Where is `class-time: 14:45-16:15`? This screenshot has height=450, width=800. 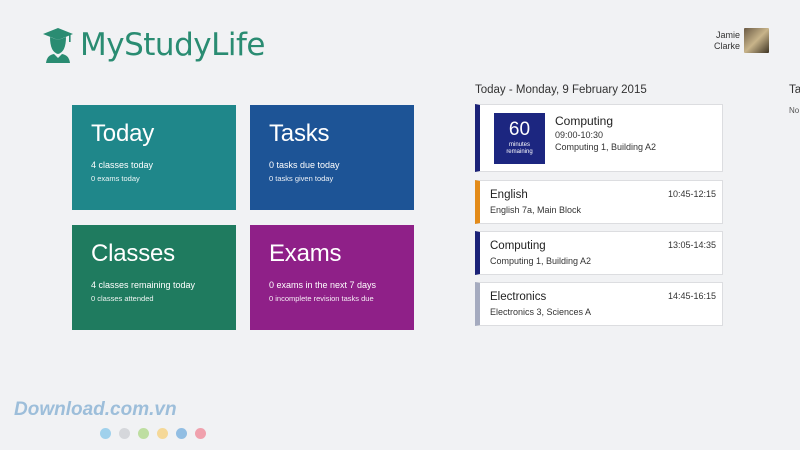 class-time: 14:45-16:15 is located at coordinates (691, 296).